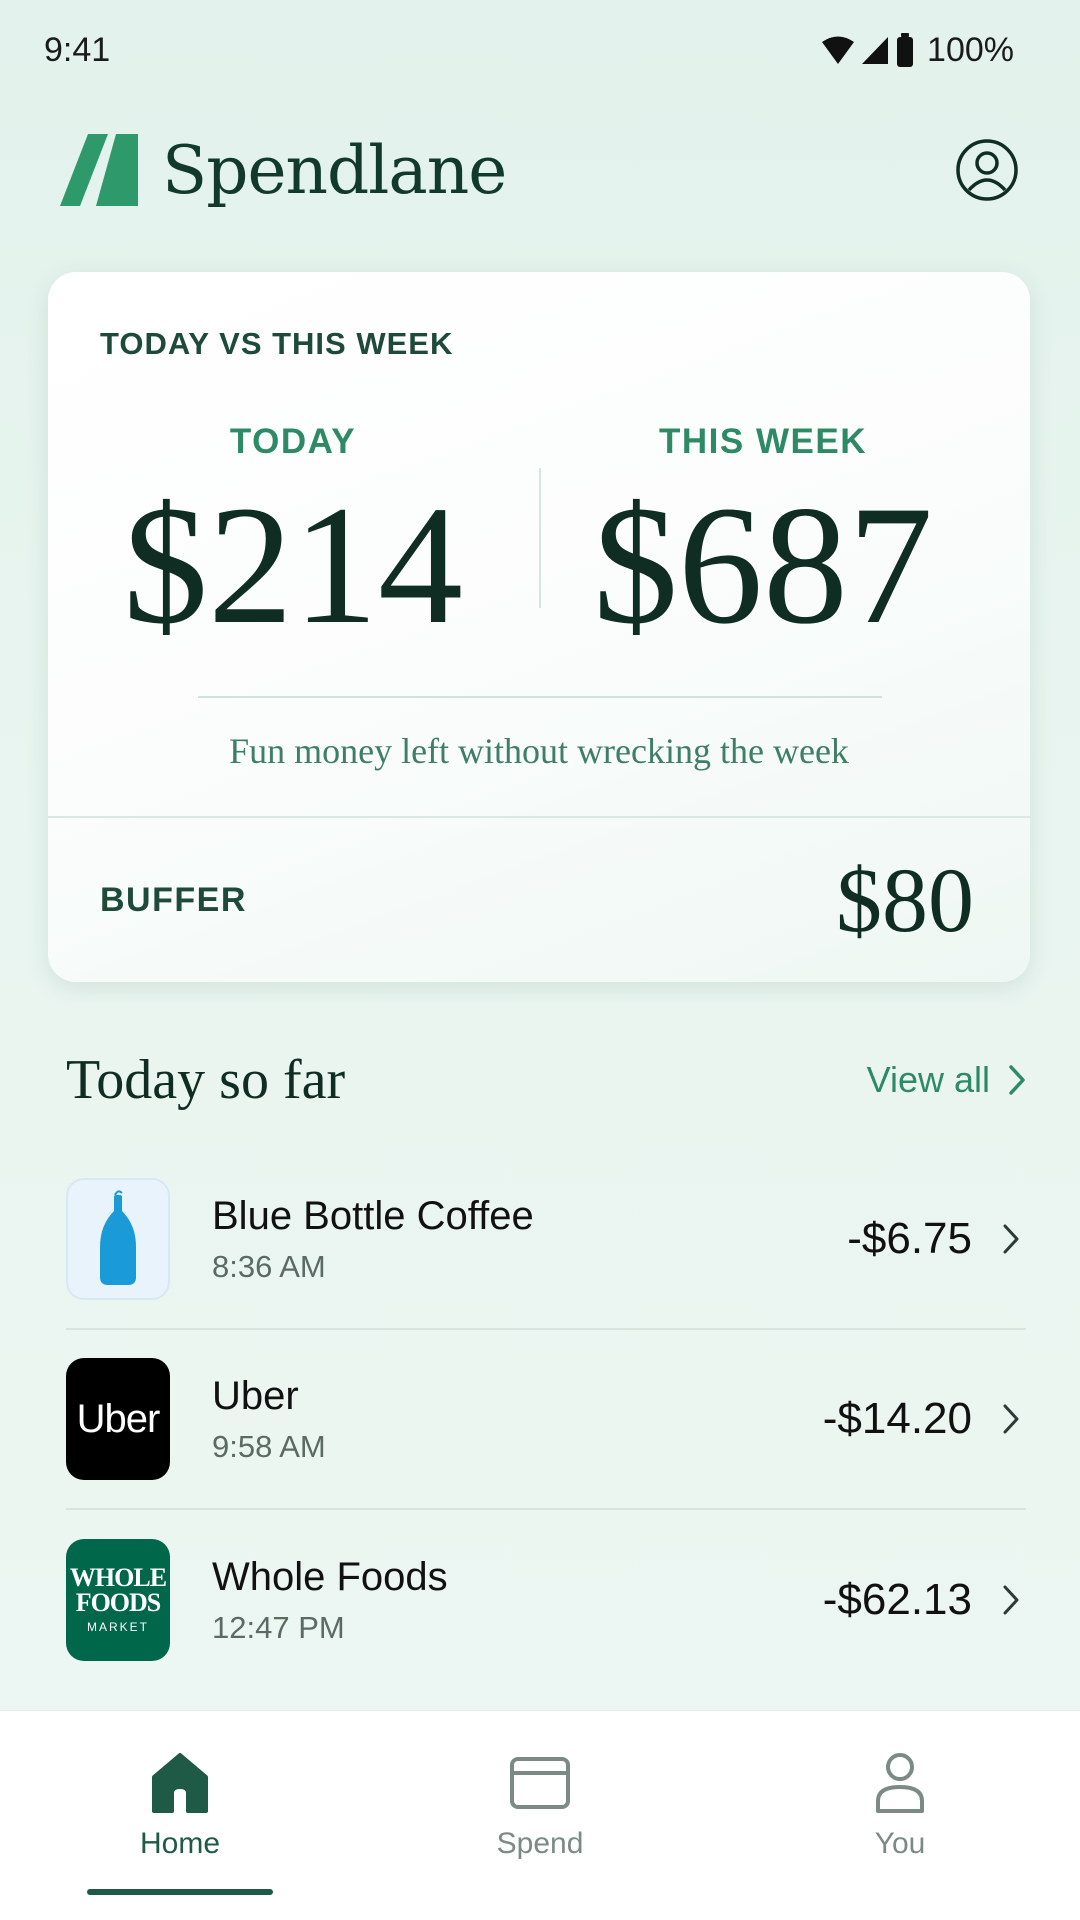 The width and height of the screenshot is (1080, 1920). What do you see at coordinates (763, 565) in the screenshot?
I see `week-value: $687` at bounding box center [763, 565].